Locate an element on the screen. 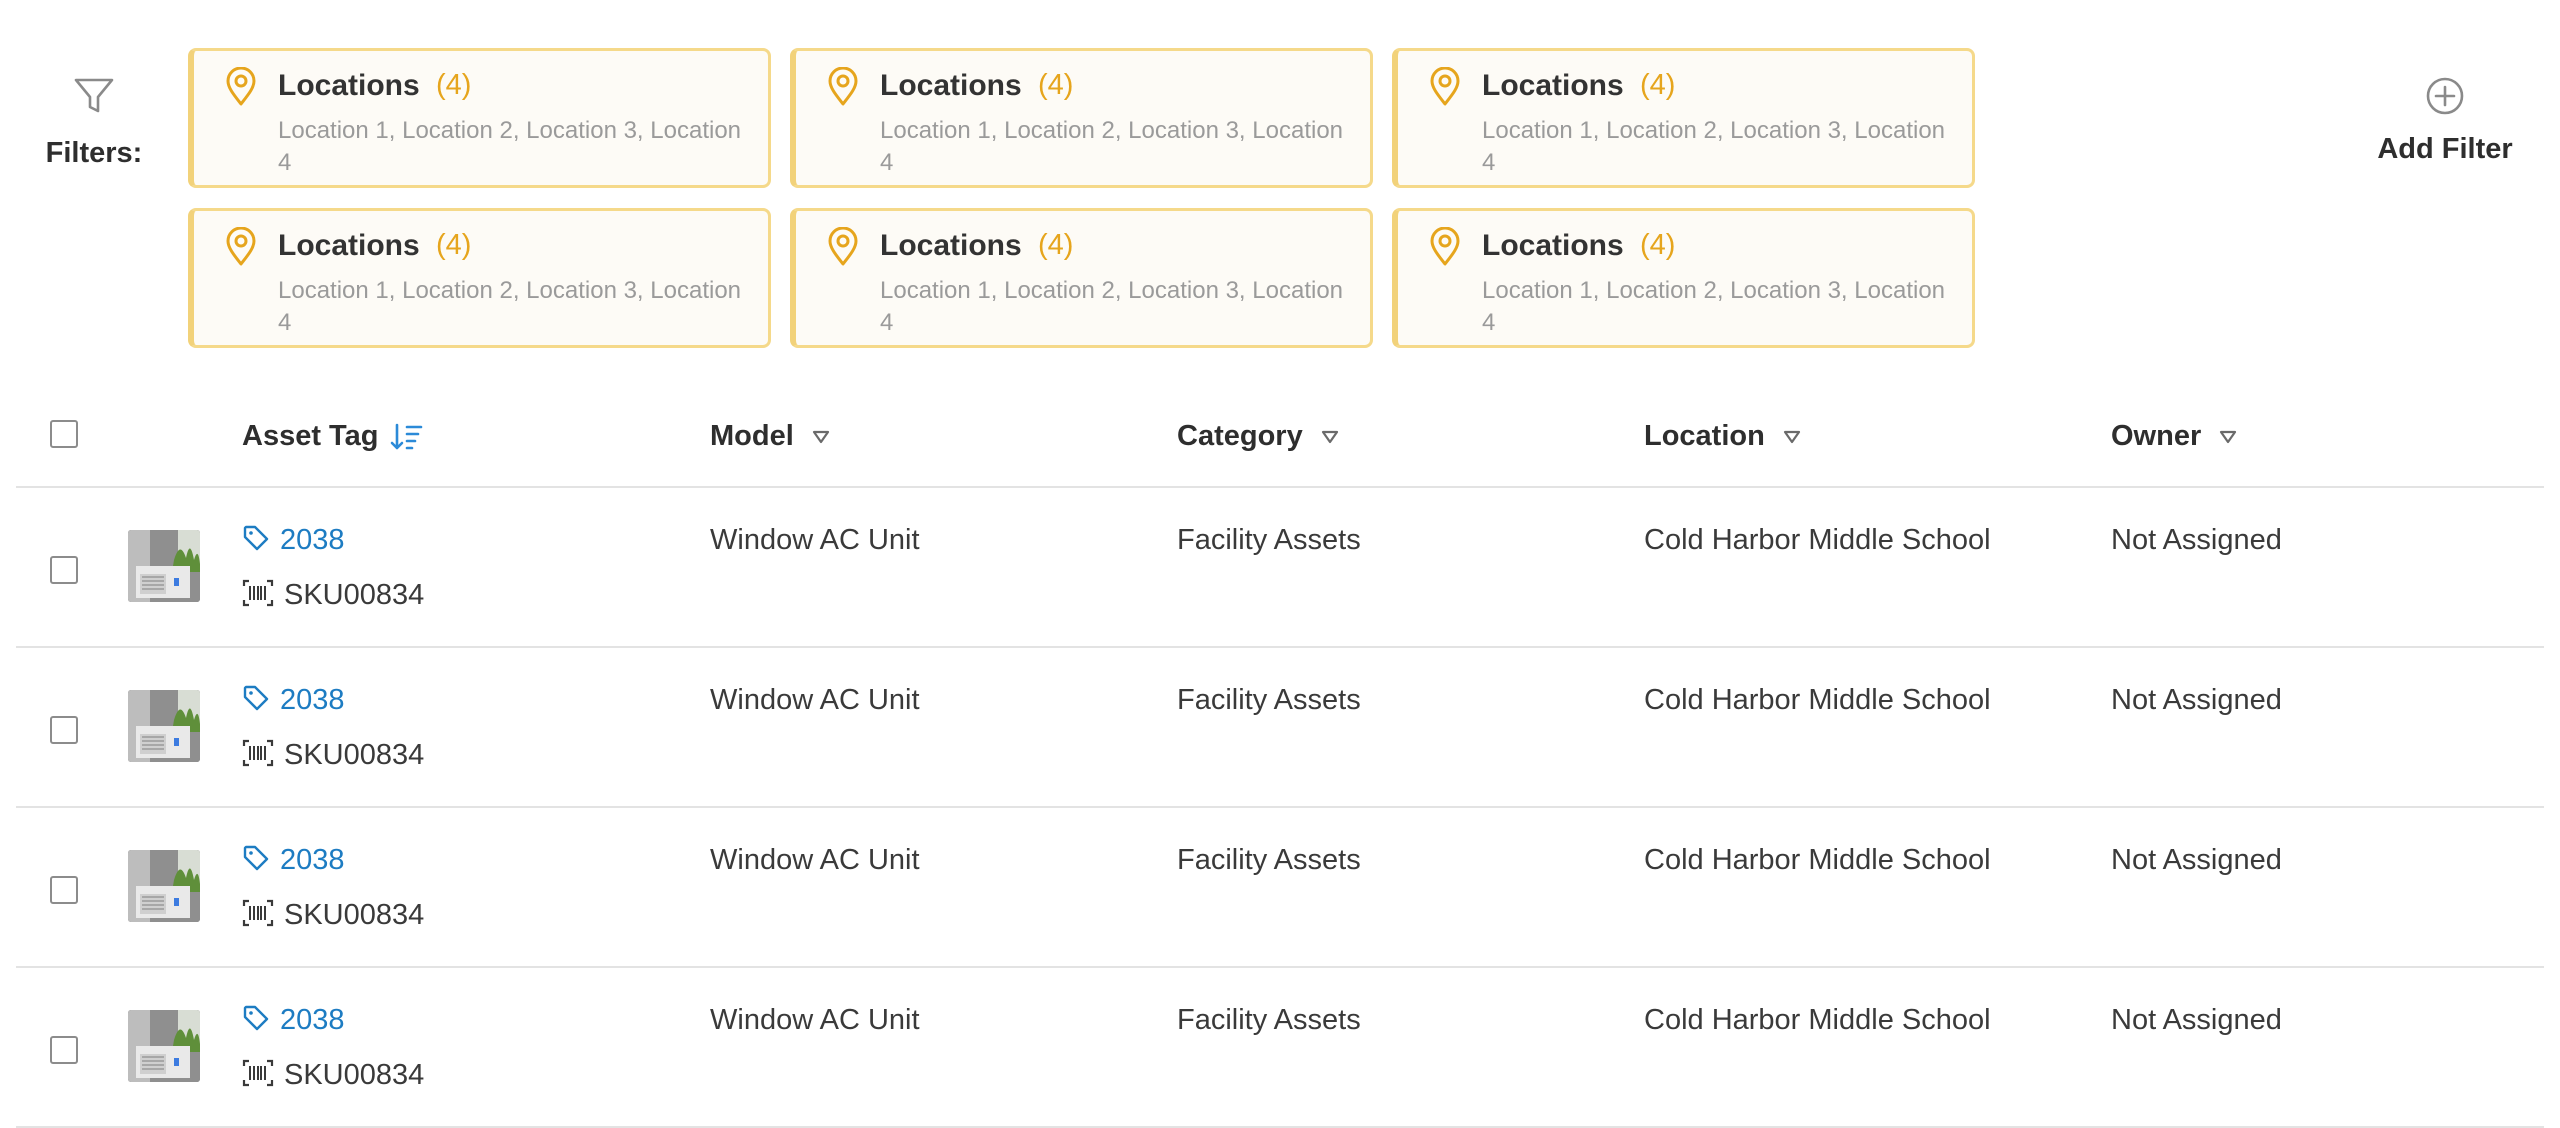  column-header-category: Category is located at coordinates (1258, 436).